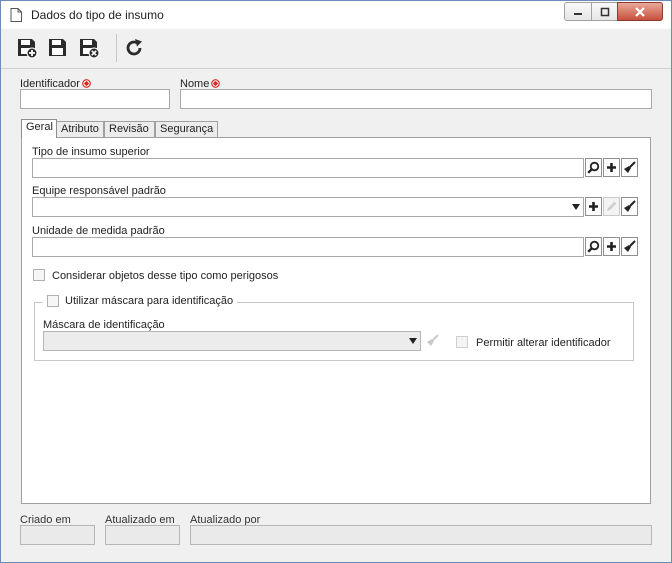 This screenshot has height=563, width=672. I want to click on parent-type-add-button, so click(611, 167).